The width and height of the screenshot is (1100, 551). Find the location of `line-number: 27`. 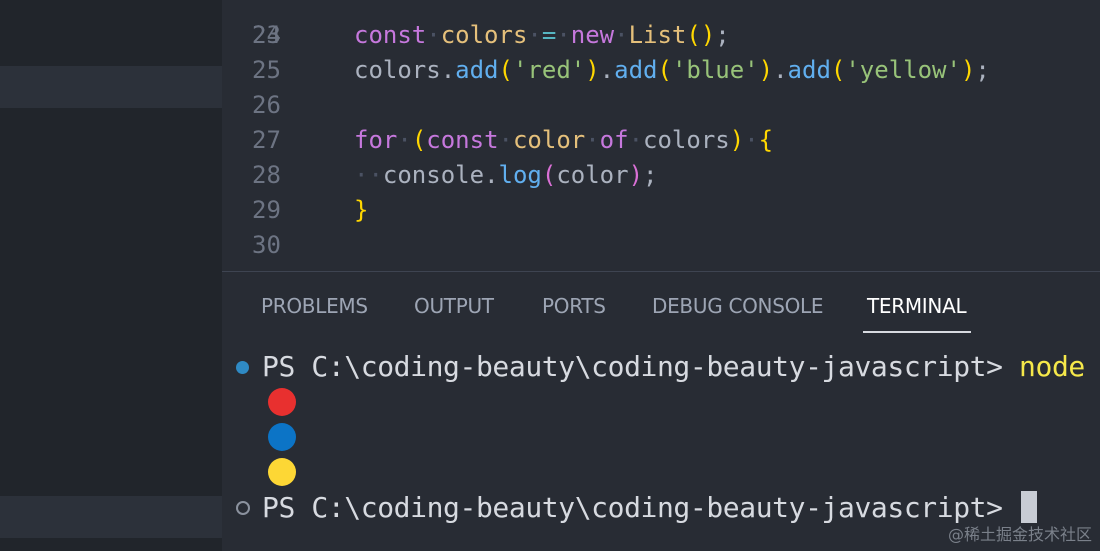

line-number: 27 is located at coordinates (266, 140).